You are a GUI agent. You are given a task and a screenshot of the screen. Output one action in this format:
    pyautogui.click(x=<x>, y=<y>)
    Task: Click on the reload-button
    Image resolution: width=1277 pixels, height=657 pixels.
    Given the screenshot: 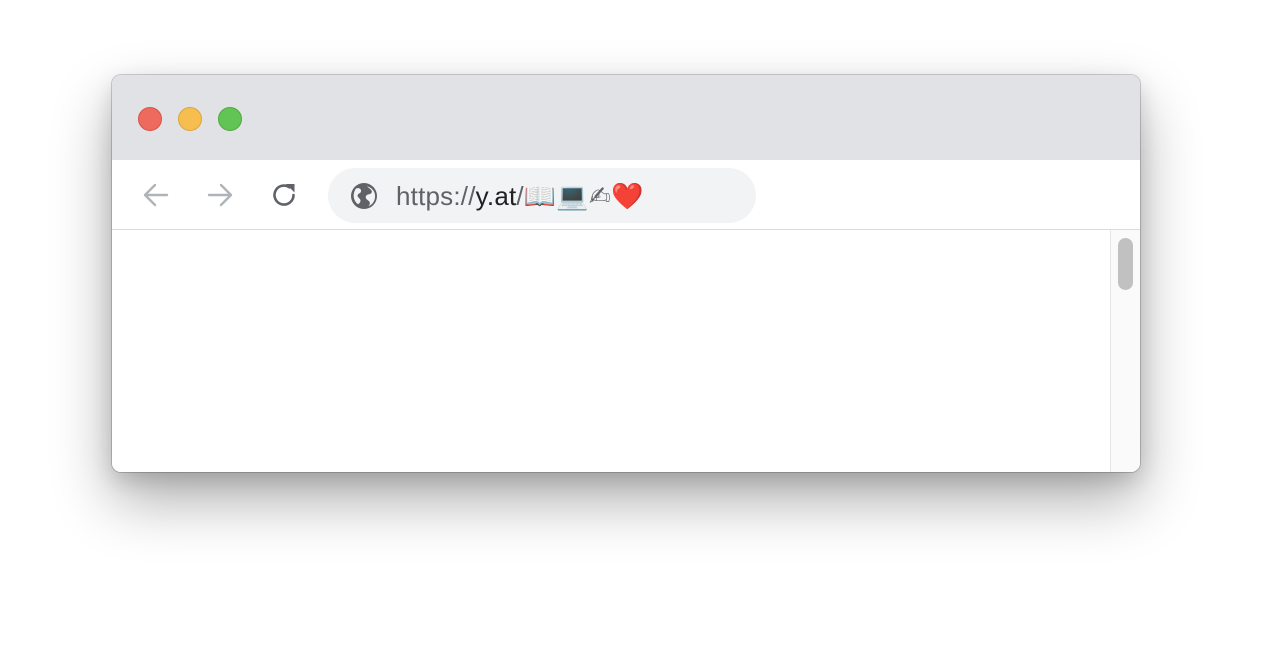 What is the action you would take?
    pyautogui.click(x=284, y=195)
    